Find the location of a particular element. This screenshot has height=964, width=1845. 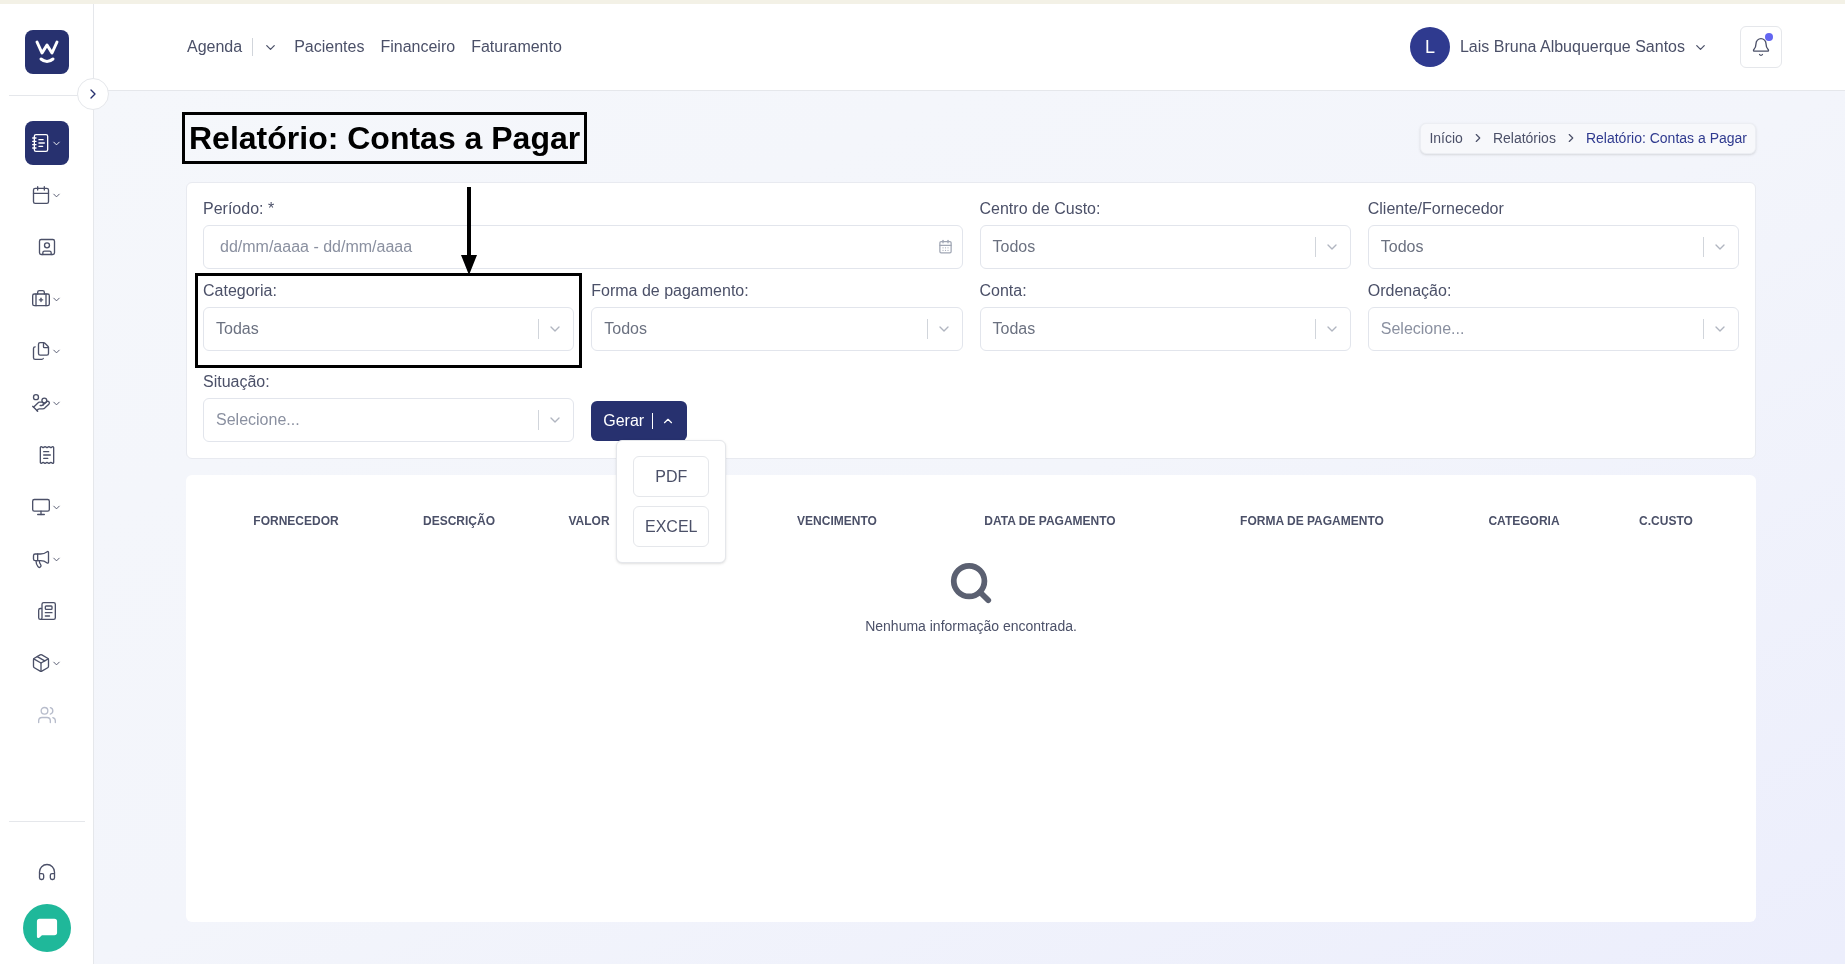

field-label: Situação: is located at coordinates (237, 382).